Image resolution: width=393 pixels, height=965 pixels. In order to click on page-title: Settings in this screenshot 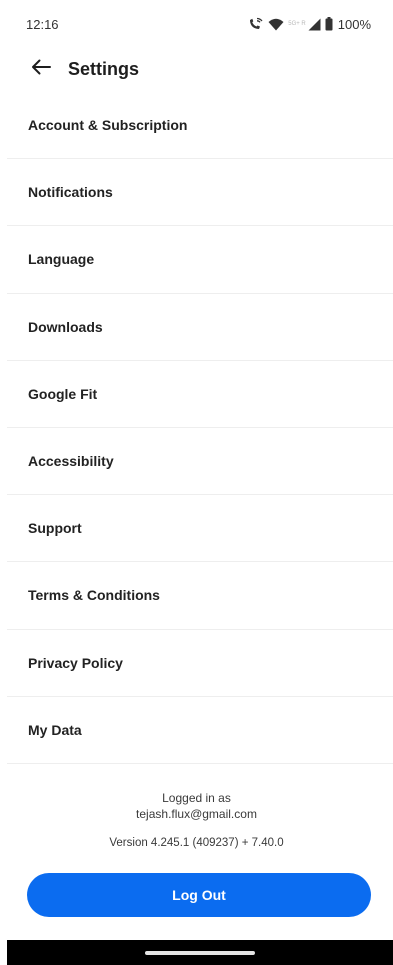, I will do `click(104, 68)`.